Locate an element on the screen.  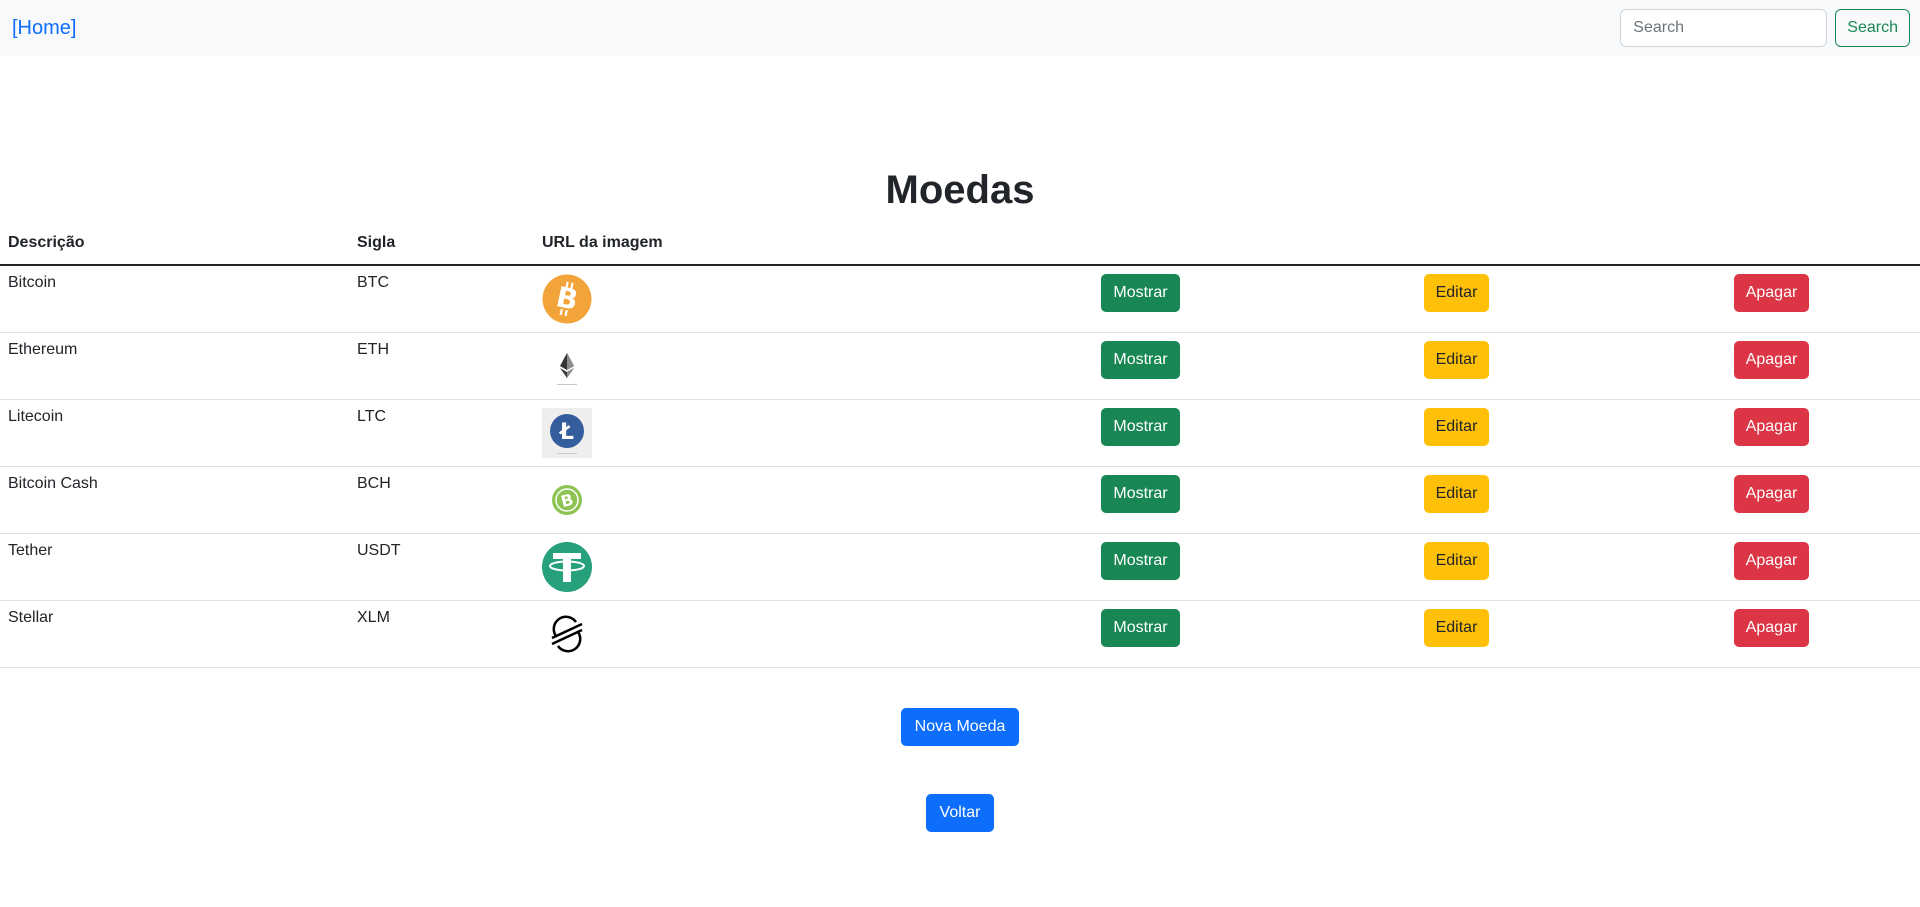
table-row: Litecoin LTC Ł Mostrar Editar Apagar is located at coordinates (960, 433).